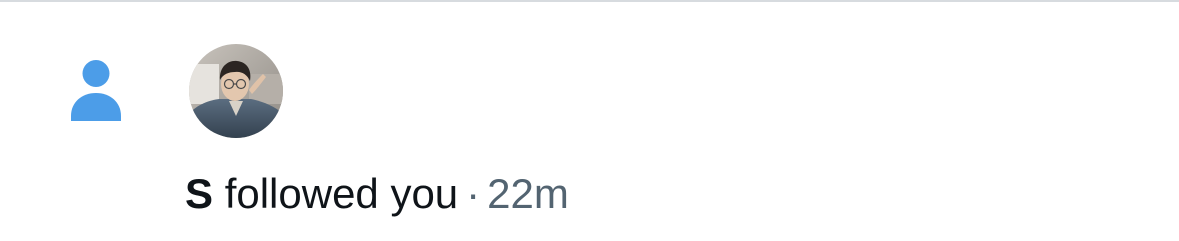  What do you see at coordinates (236, 91) in the screenshot?
I see `avatar` at bounding box center [236, 91].